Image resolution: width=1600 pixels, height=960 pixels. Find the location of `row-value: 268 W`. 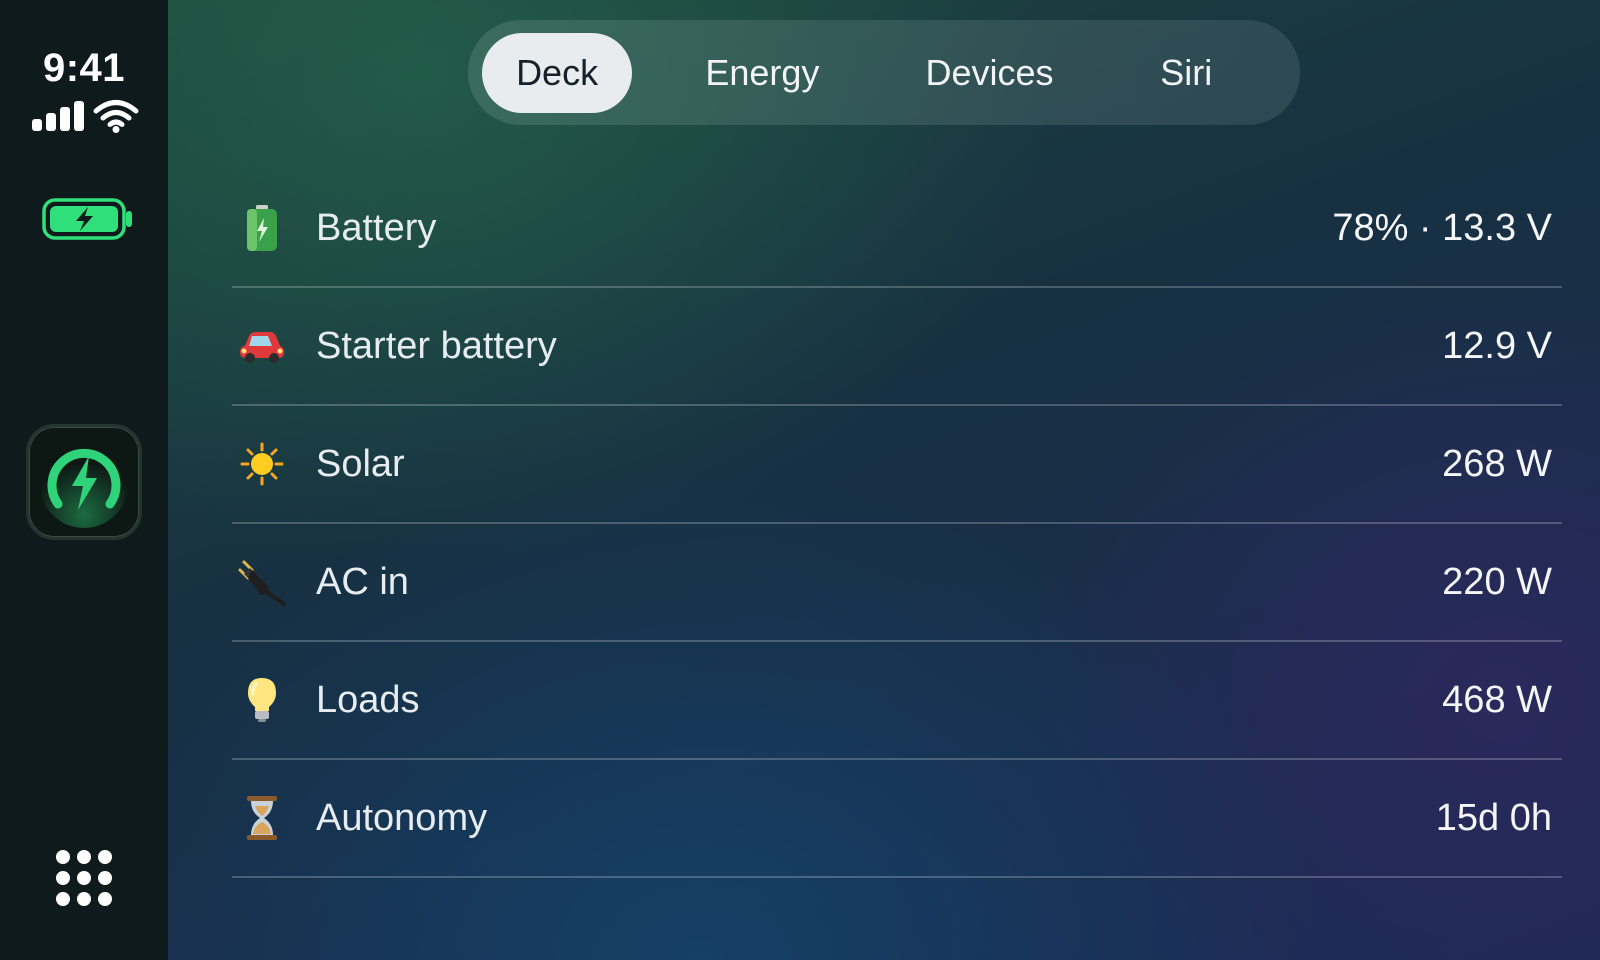

row-value: 268 W is located at coordinates (1497, 463).